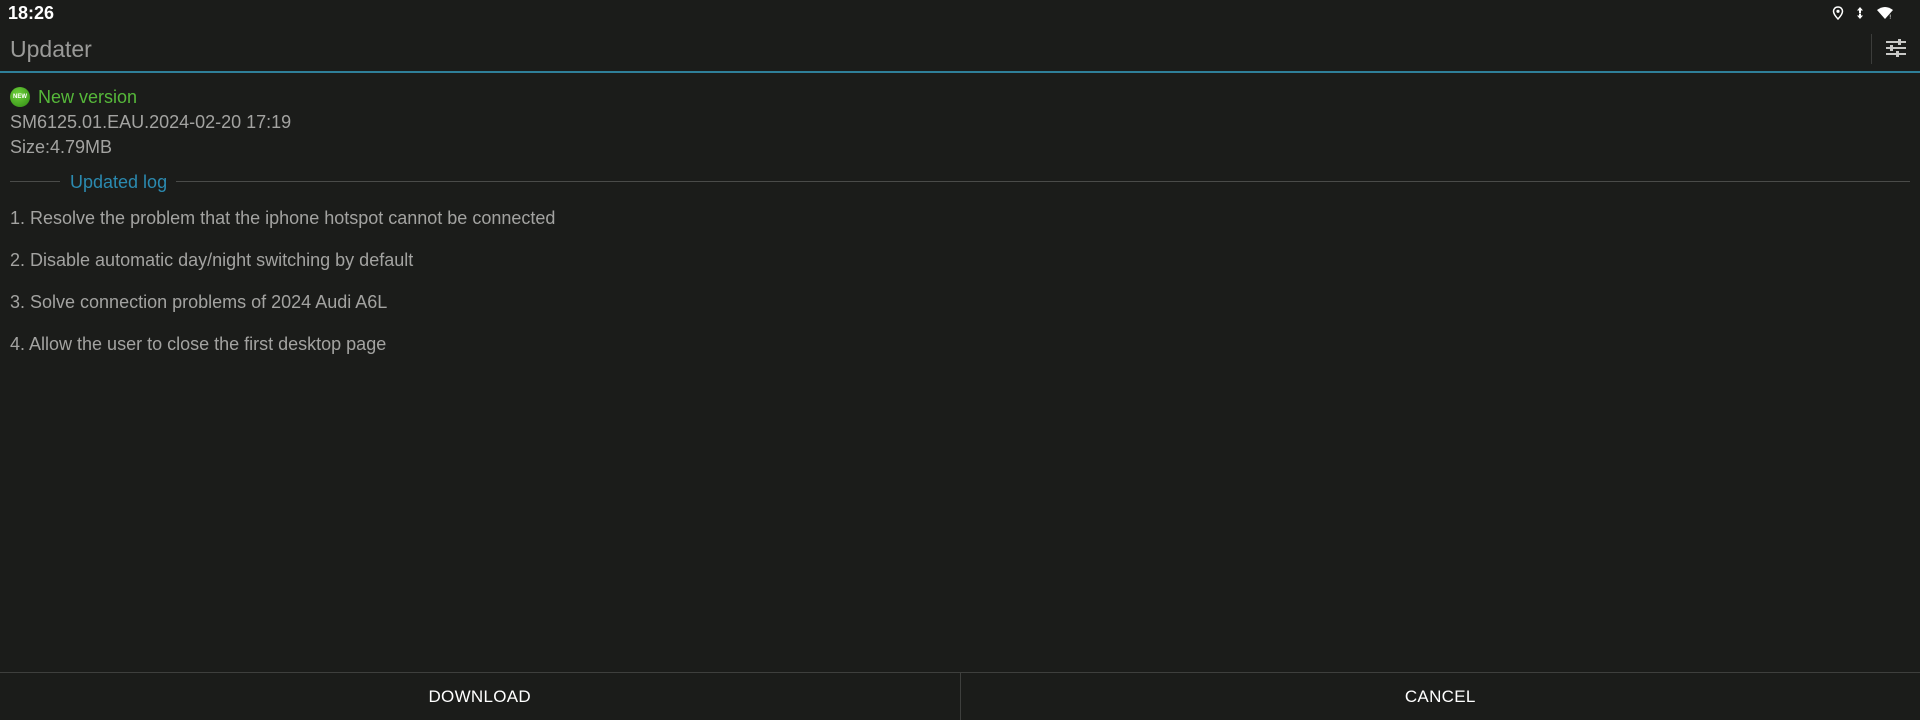 Image resolution: width=1920 pixels, height=720 pixels. What do you see at coordinates (20, 97) in the screenshot?
I see `new-badge-icon: NEW` at bounding box center [20, 97].